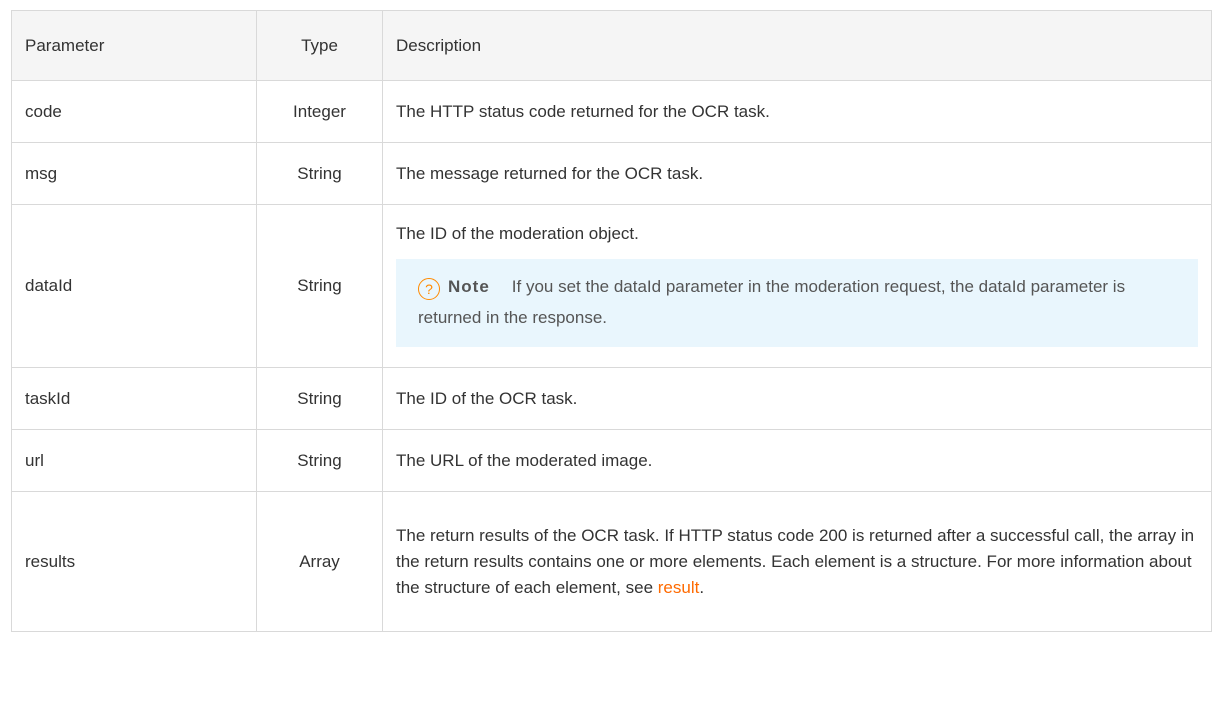  What do you see at coordinates (797, 173) in the screenshot?
I see `param-description: The message returned for the OCR task.` at bounding box center [797, 173].